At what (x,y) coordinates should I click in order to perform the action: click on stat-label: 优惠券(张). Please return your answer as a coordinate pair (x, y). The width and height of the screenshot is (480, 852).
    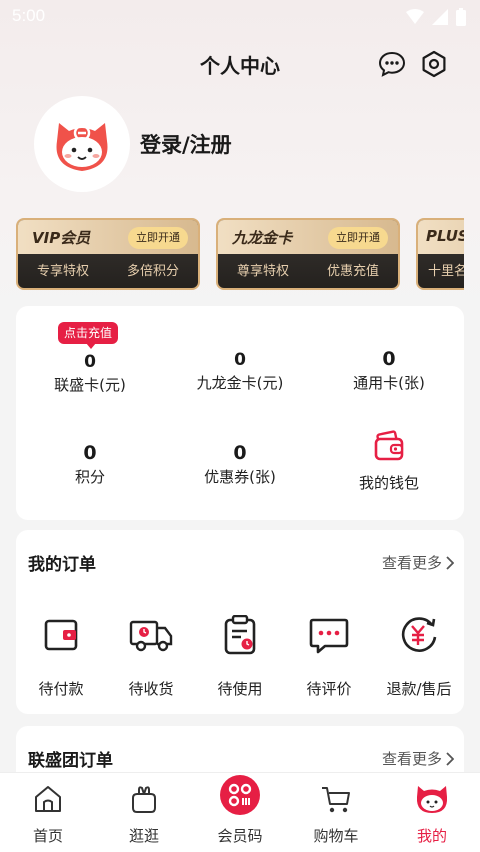
    Looking at the image, I should click on (240, 477).